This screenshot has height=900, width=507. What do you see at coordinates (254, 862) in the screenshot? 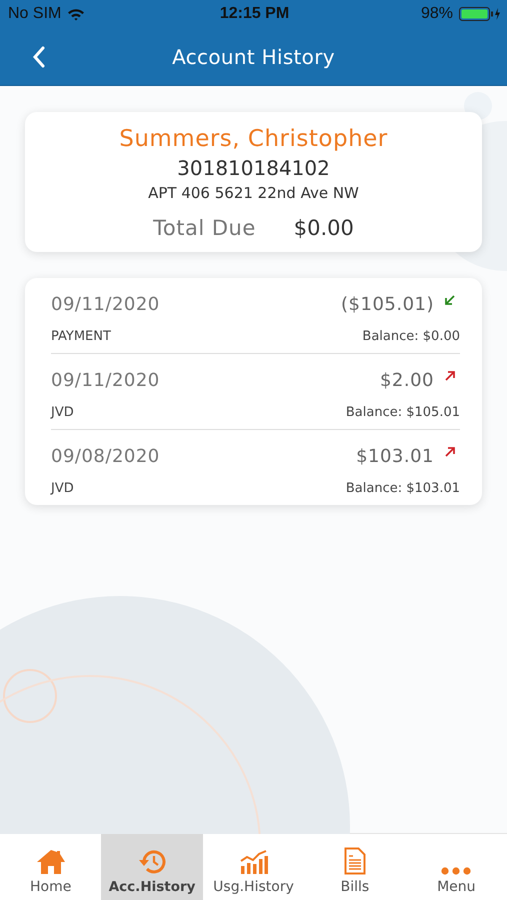
I see `bar-chart-icon` at bounding box center [254, 862].